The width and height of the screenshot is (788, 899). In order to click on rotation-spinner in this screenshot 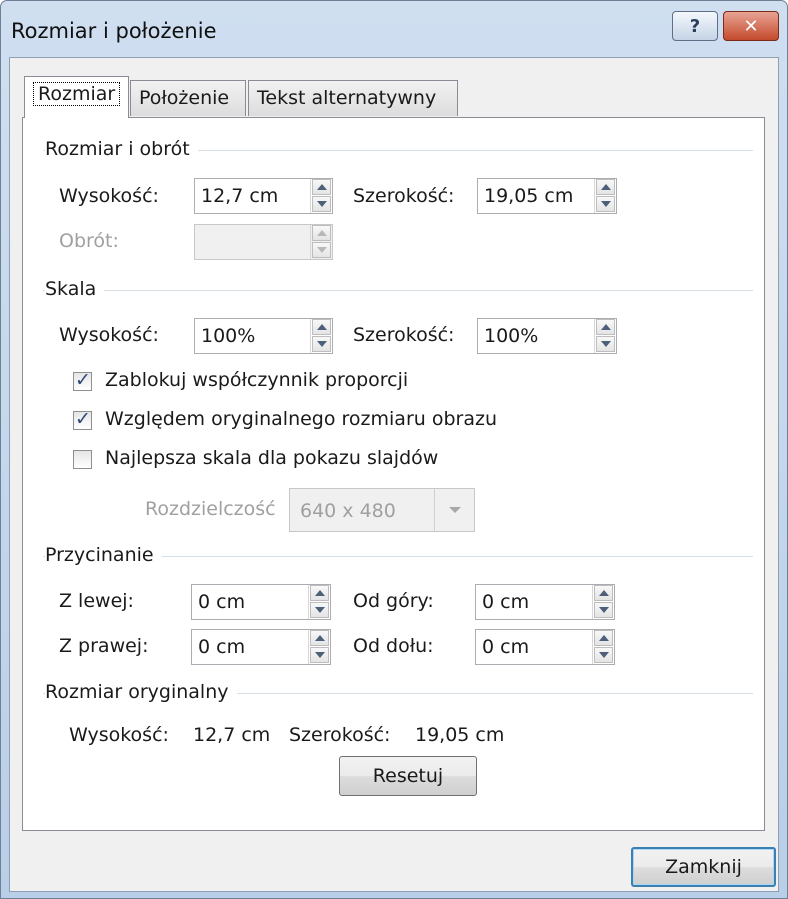, I will do `click(263, 242)`.